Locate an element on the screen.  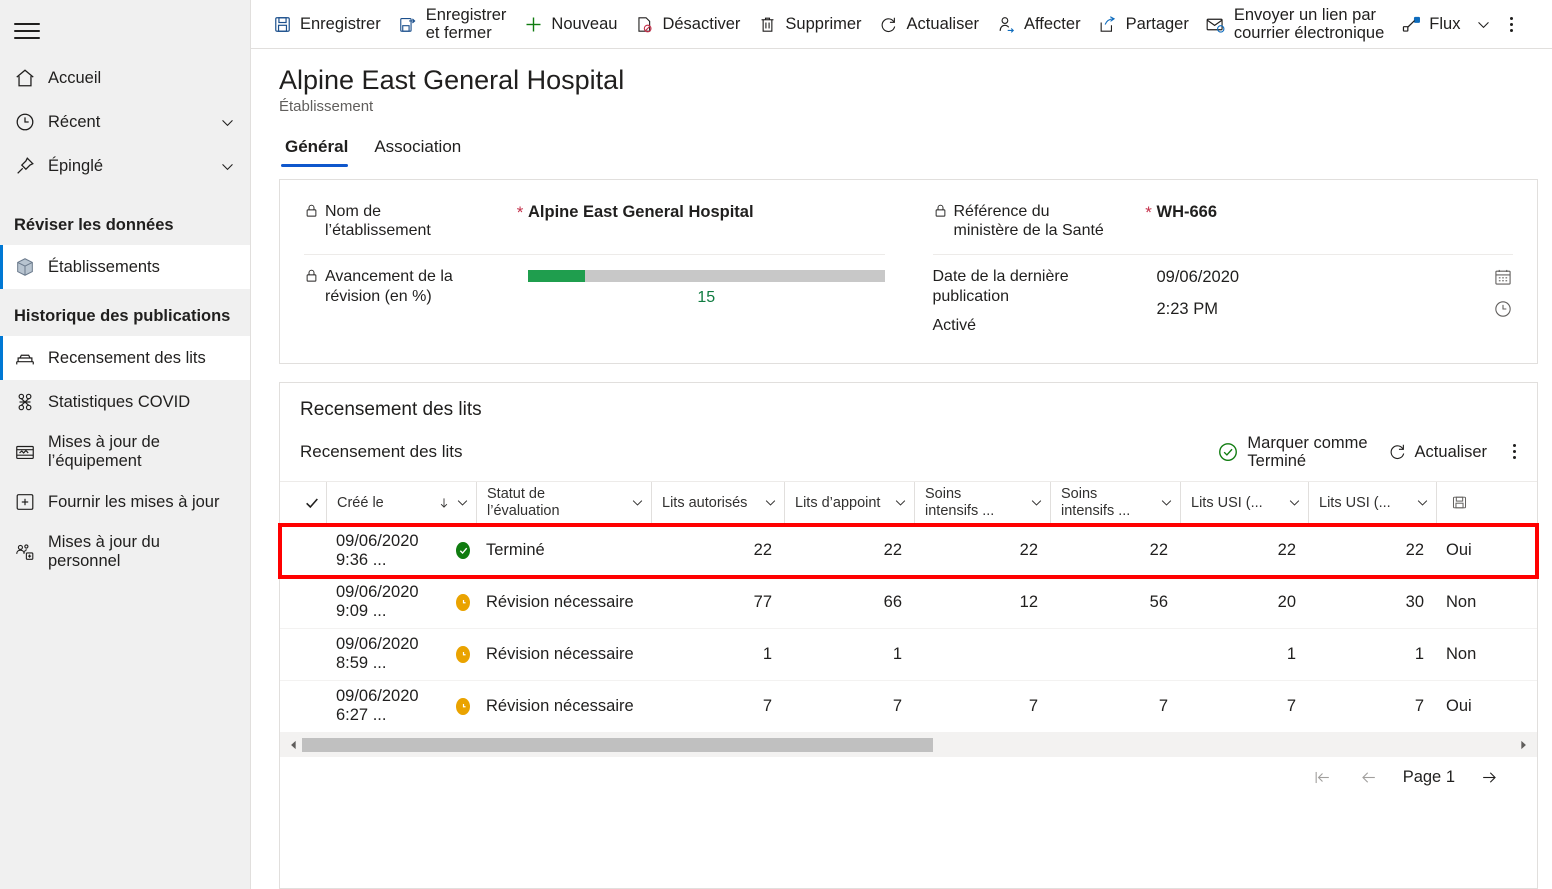
table-row: 09/06/2020 9:36 ... Terminé 22 22 22 22 is located at coordinates (908, 550).